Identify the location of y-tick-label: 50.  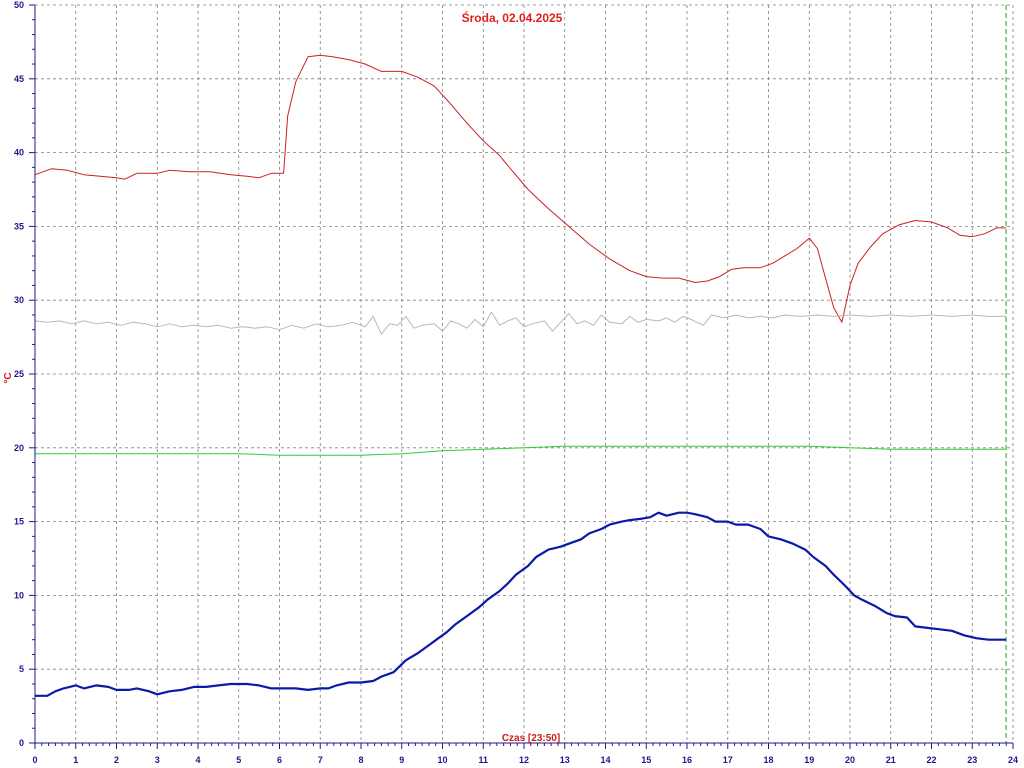
(19, 5).